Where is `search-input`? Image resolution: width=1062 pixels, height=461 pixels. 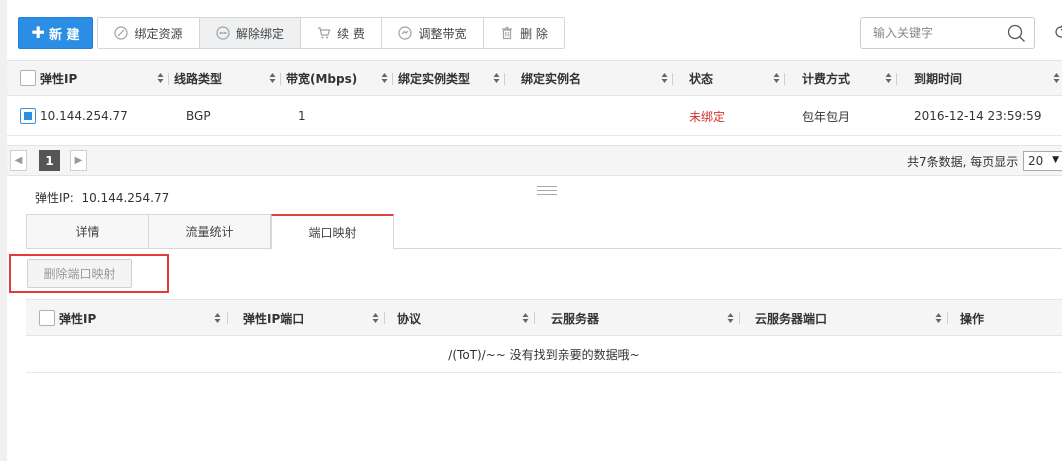 search-input is located at coordinates (933, 33).